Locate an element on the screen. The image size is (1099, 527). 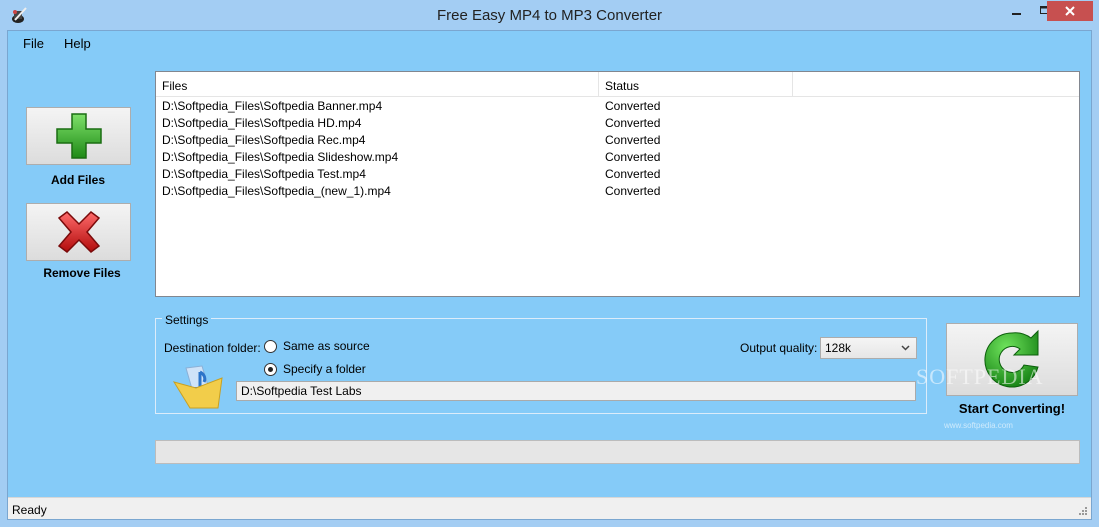
file-path: D:\Softpedia_Files\Softpedia_(new_1).mp4 is located at coordinates (276, 191).